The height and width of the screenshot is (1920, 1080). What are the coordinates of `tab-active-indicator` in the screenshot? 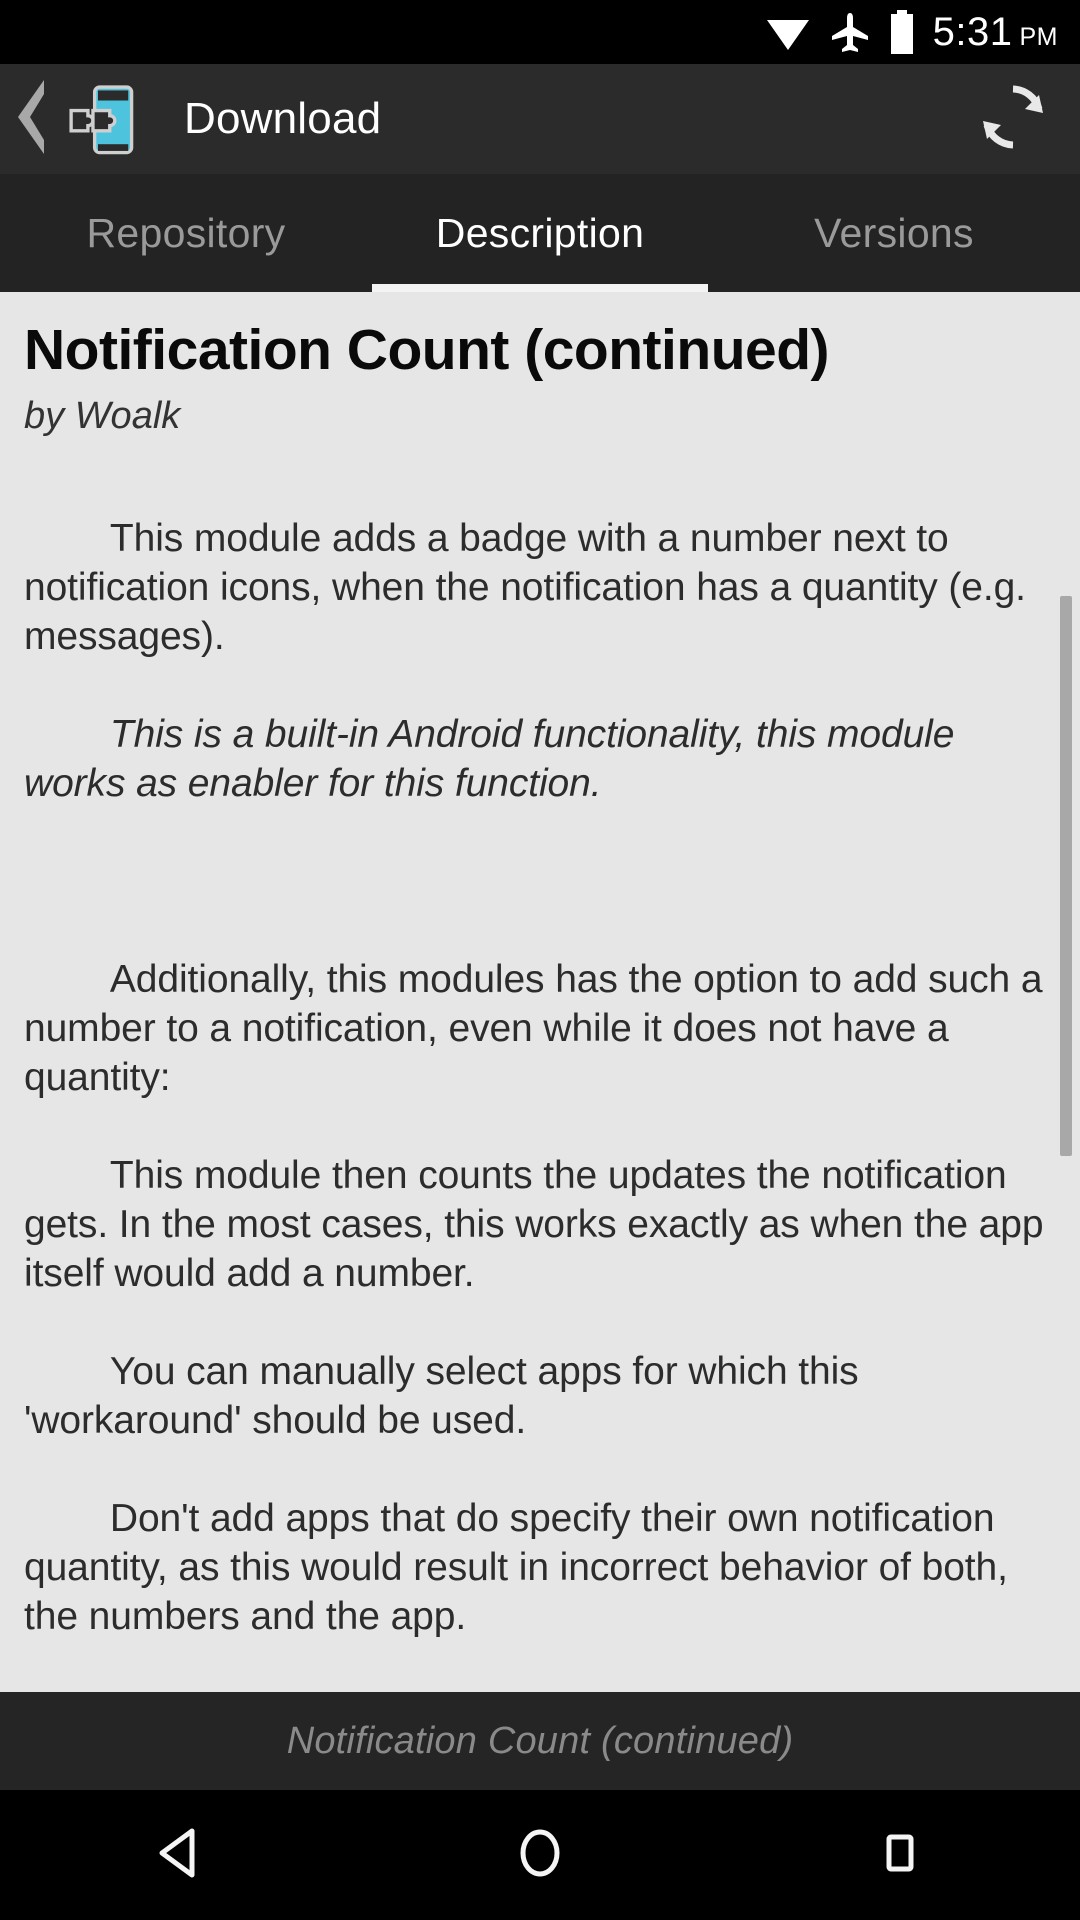 It's located at (540, 288).